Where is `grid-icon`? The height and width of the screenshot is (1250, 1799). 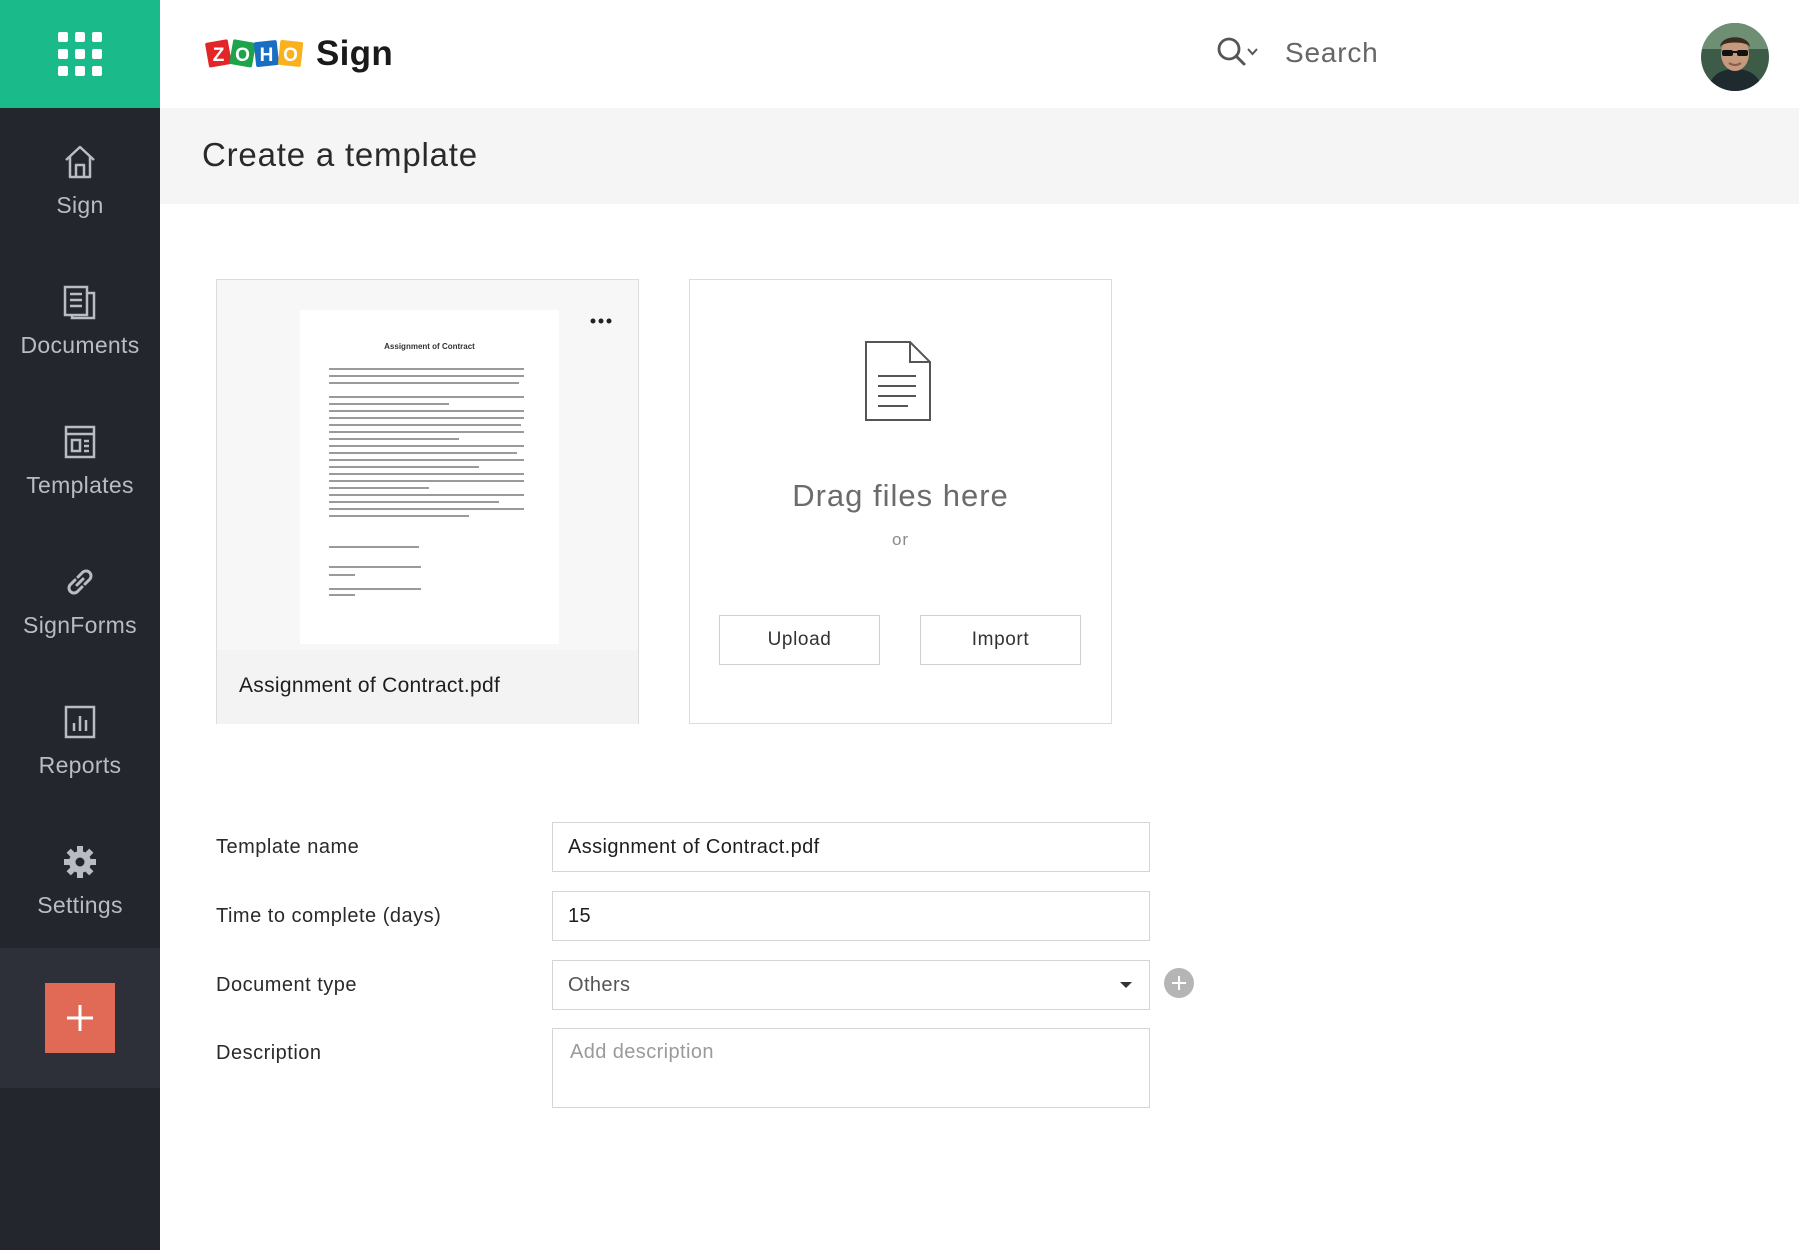 grid-icon is located at coordinates (80, 54).